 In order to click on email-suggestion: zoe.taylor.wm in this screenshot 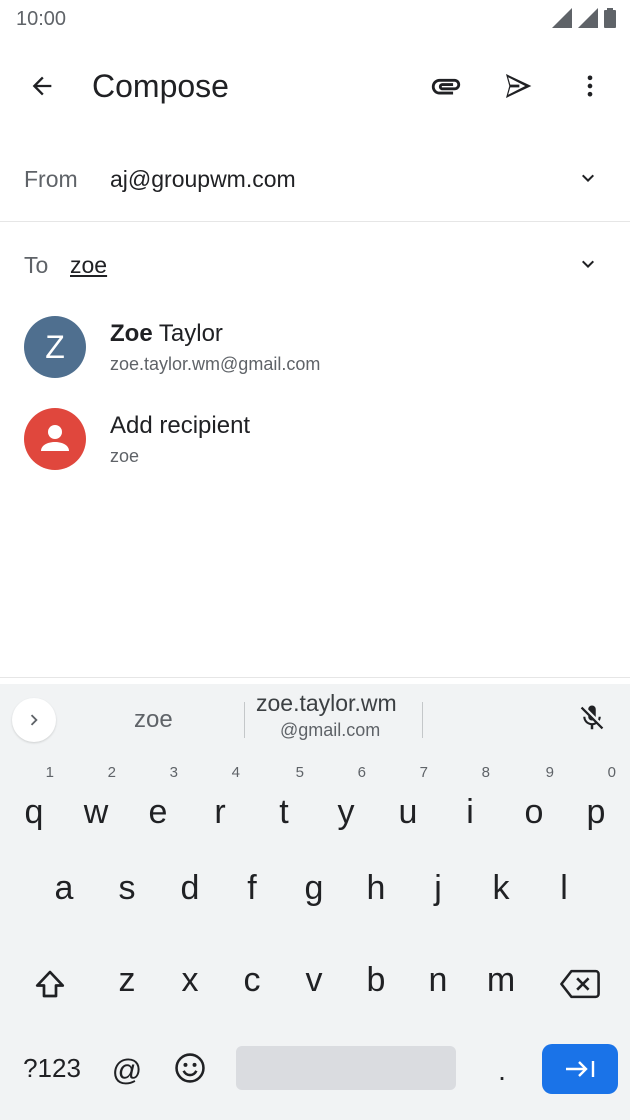, I will do `click(326, 703)`.